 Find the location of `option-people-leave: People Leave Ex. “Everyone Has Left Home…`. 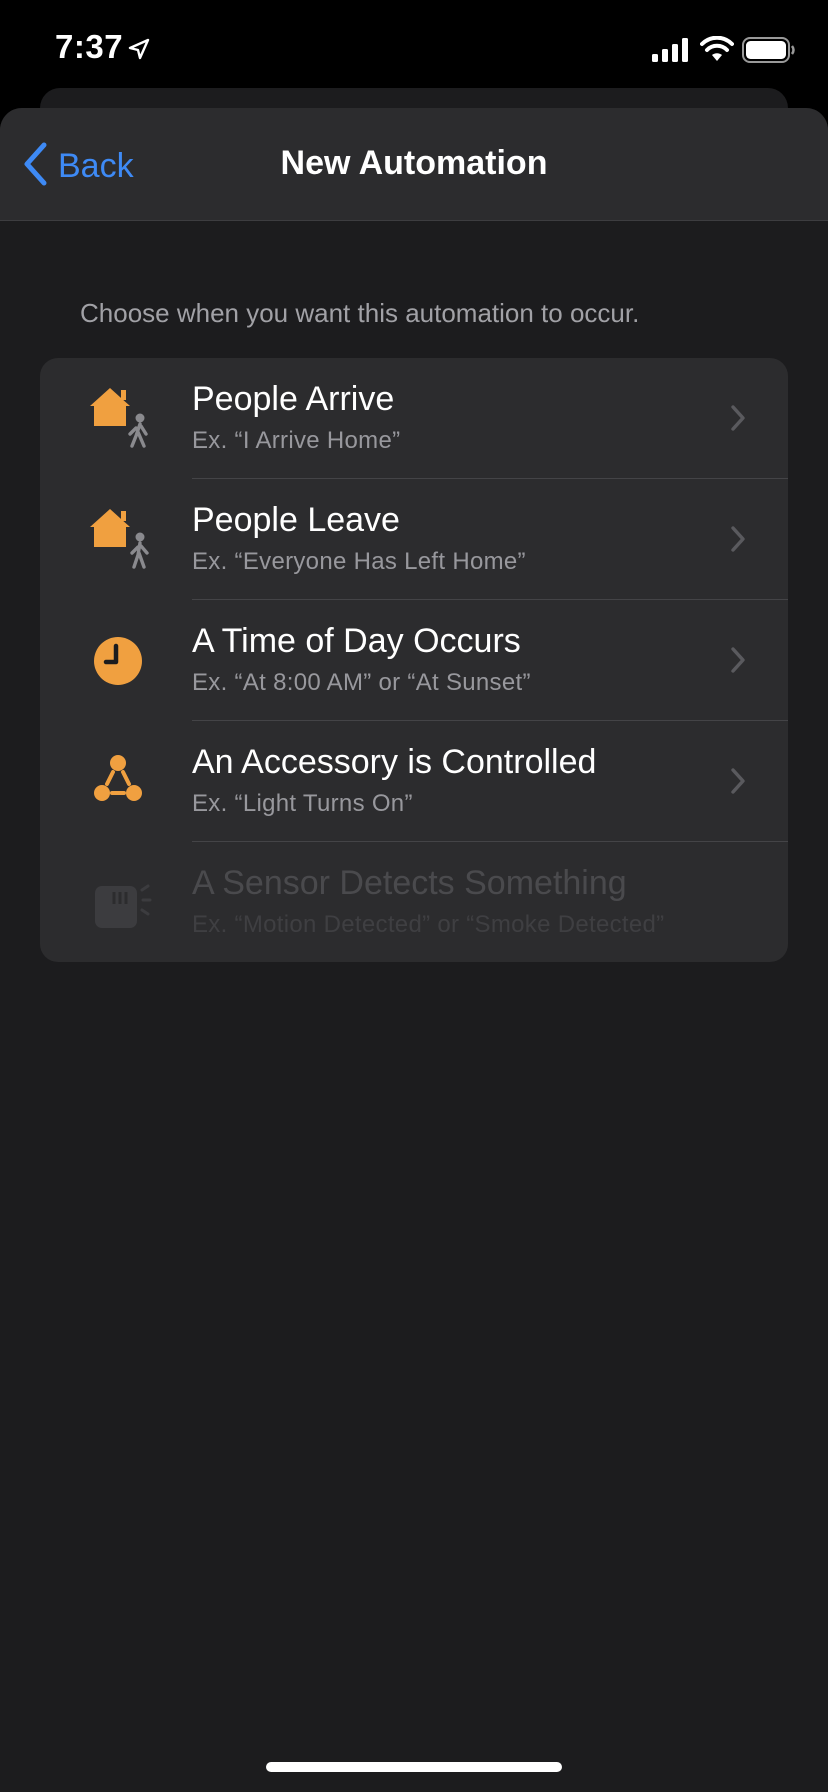

option-people-leave: People Leave Ex. “Everyone Has Left Home… is located at coordinates (414, 539).